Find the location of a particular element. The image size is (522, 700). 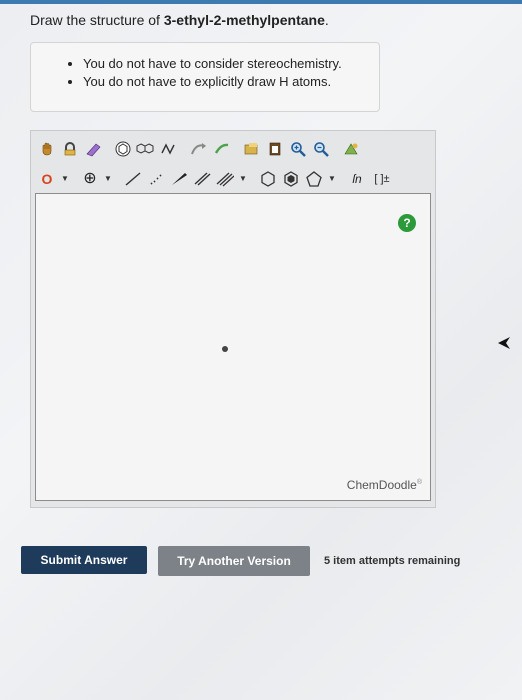

mouse-cursor-icon is located at coordinates (504, 345).